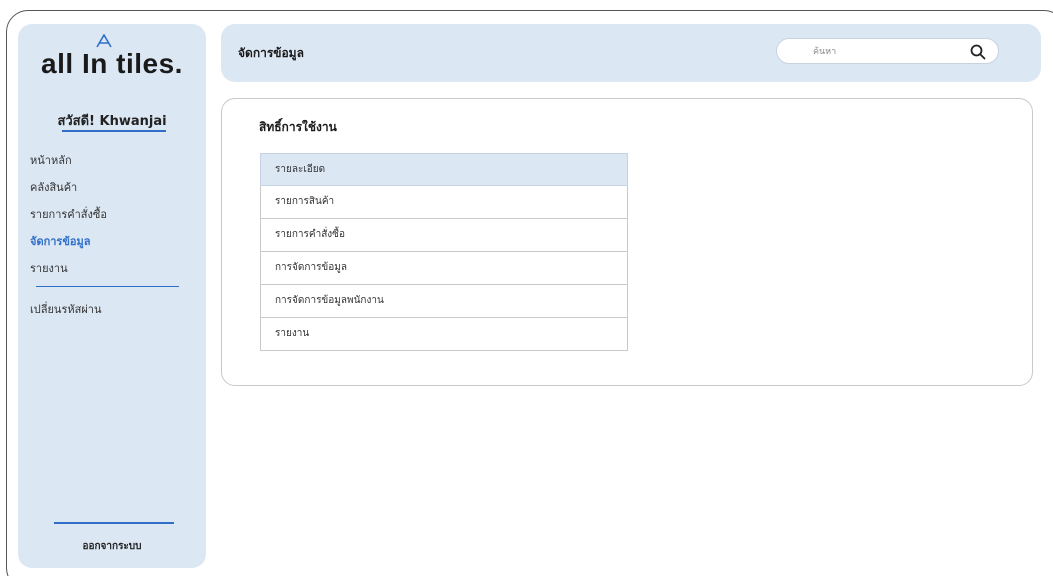 The image size is (1053, 576). Describe the element at coordinates (115, 273) in the screenshot. I see `sidebar-item-reports: รายงาน` at that location.